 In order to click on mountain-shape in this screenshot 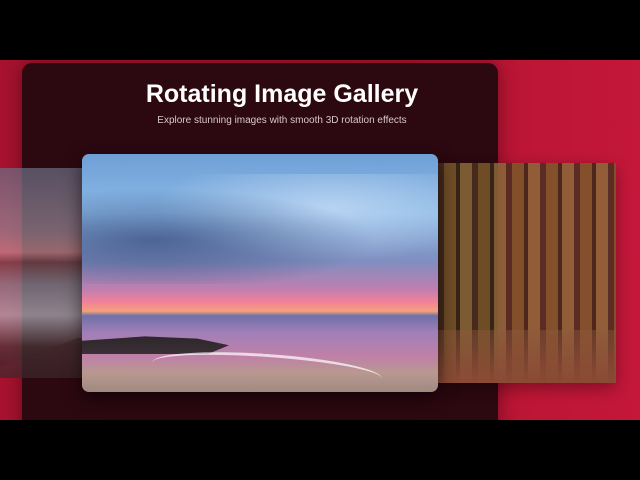, I will do `click(41, 358)`.